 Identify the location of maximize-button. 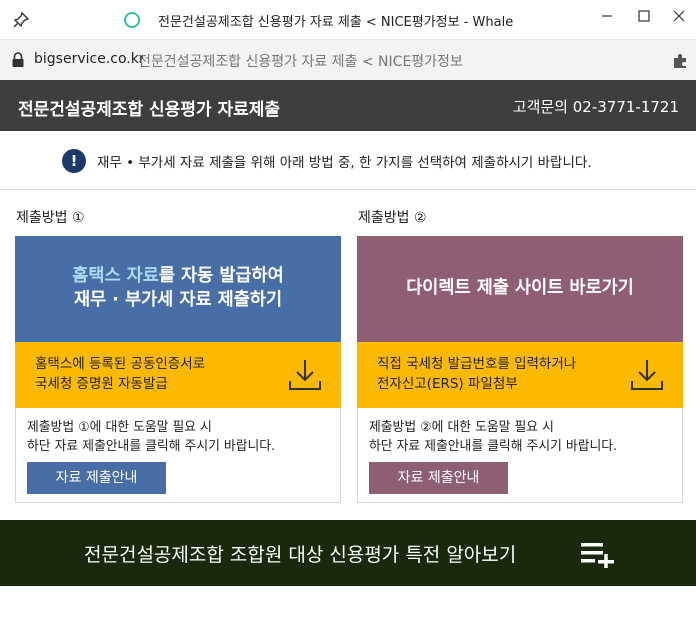
(644, 16).